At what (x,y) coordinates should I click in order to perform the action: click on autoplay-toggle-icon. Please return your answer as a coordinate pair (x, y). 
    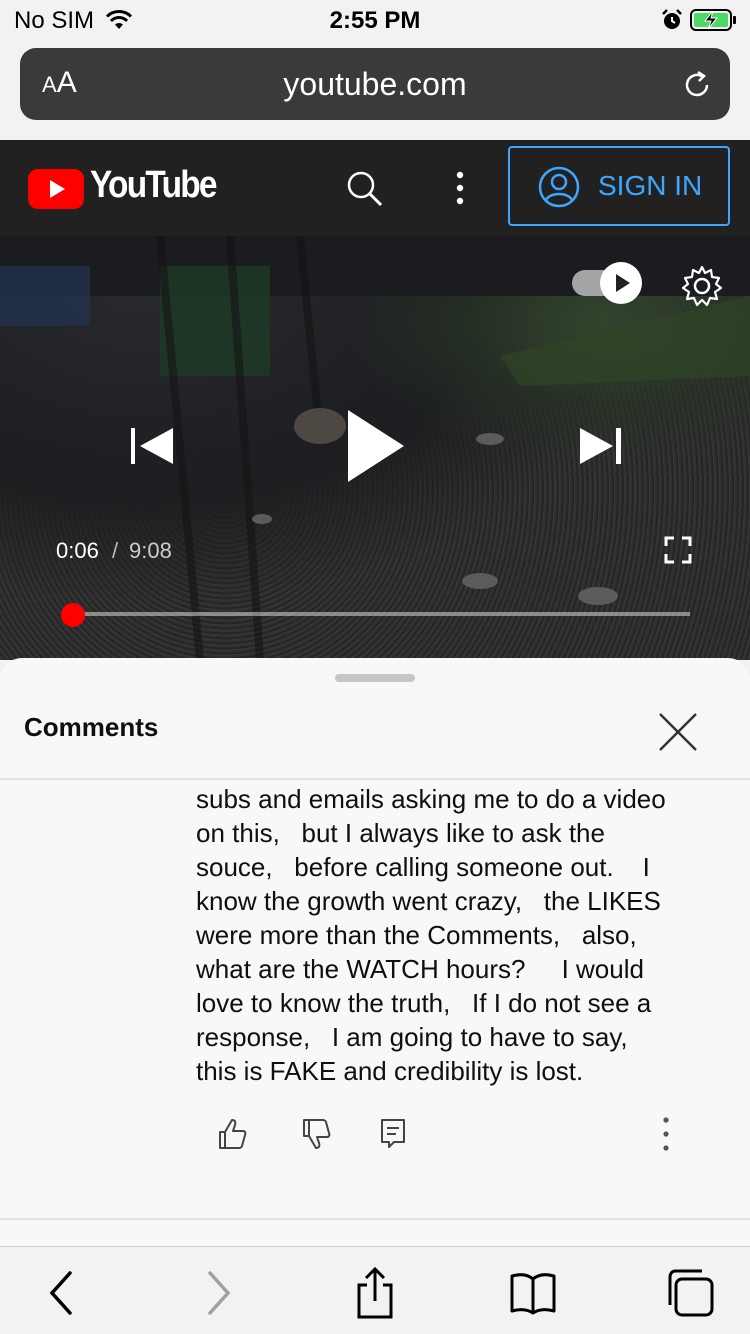
    Looking at the image, I should click on (621, 283).